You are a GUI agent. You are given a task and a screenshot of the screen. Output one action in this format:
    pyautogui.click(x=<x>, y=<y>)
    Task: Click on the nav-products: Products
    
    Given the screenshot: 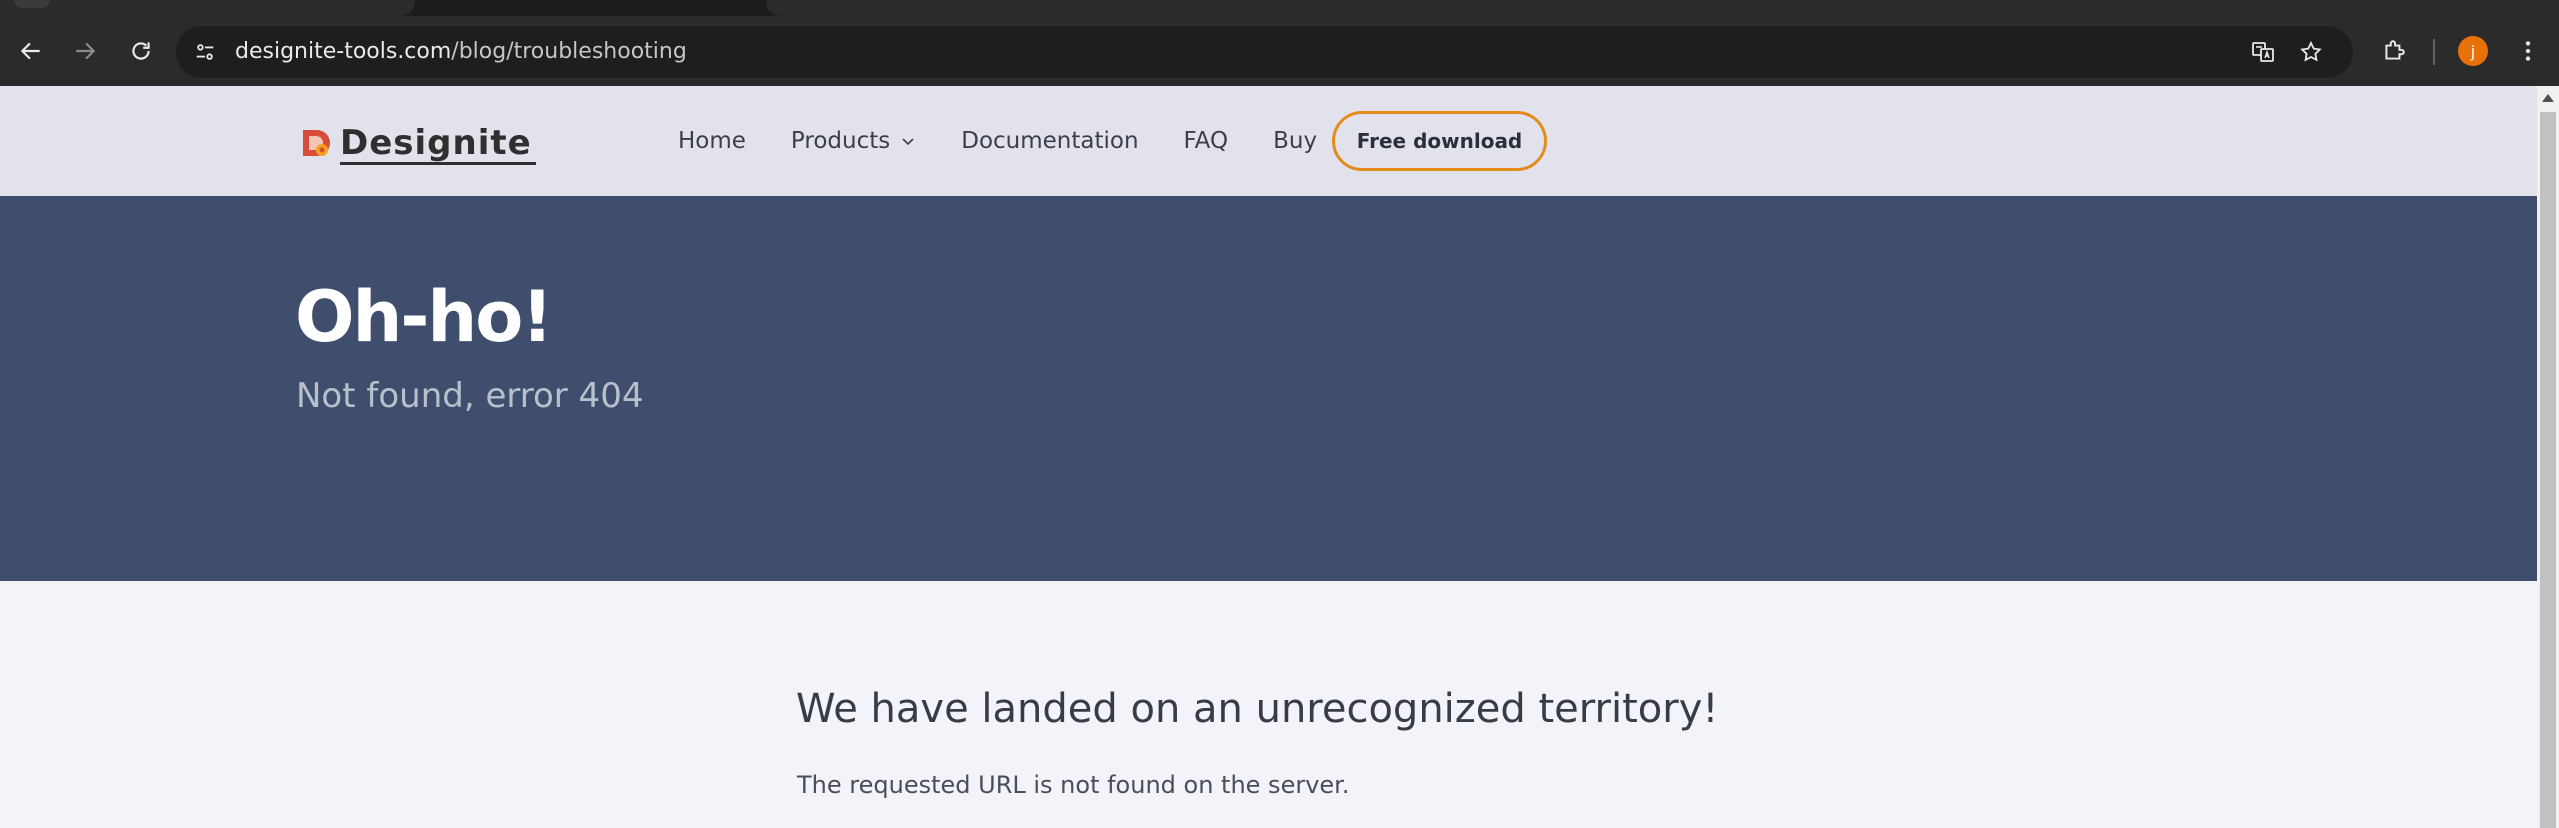 What is the action you would take?
    pyautogui.click(x=853, y=141)
    